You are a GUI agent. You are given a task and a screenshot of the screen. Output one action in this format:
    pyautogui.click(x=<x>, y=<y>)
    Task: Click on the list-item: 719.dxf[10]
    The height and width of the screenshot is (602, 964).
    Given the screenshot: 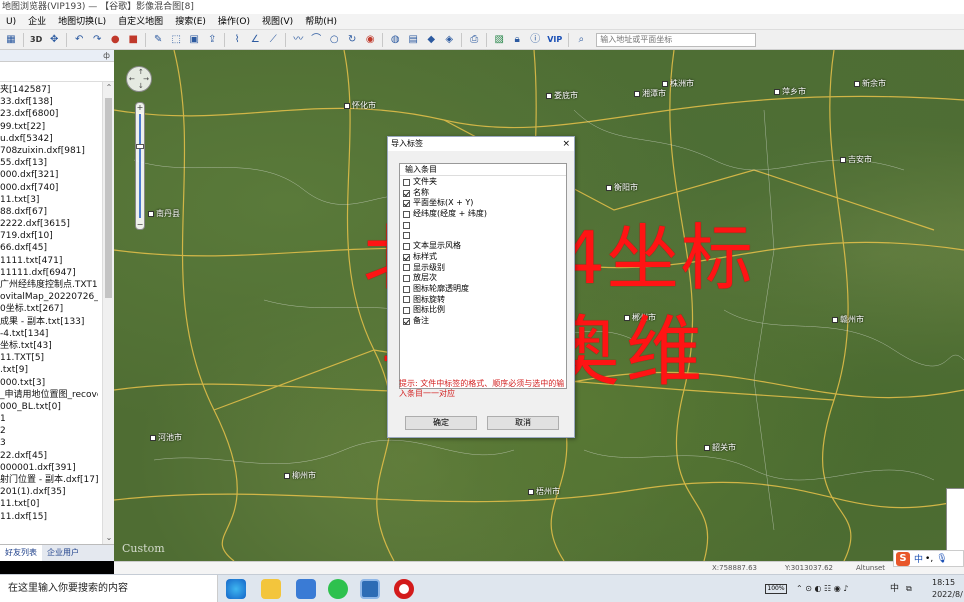 What is the action you would take?
    pyautogui.click(x=49, y=236)
    